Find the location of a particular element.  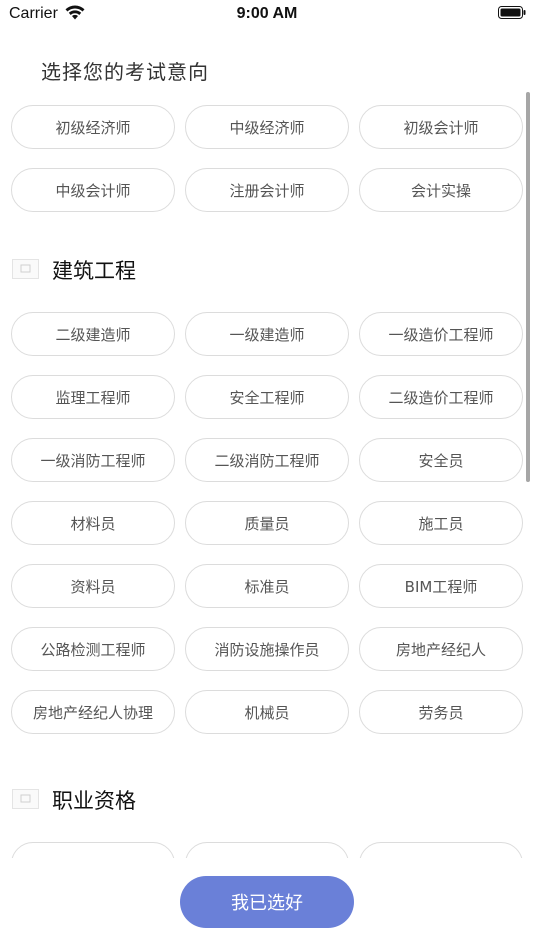

option-chip: 机械员 is located at coordinates (267, 712).